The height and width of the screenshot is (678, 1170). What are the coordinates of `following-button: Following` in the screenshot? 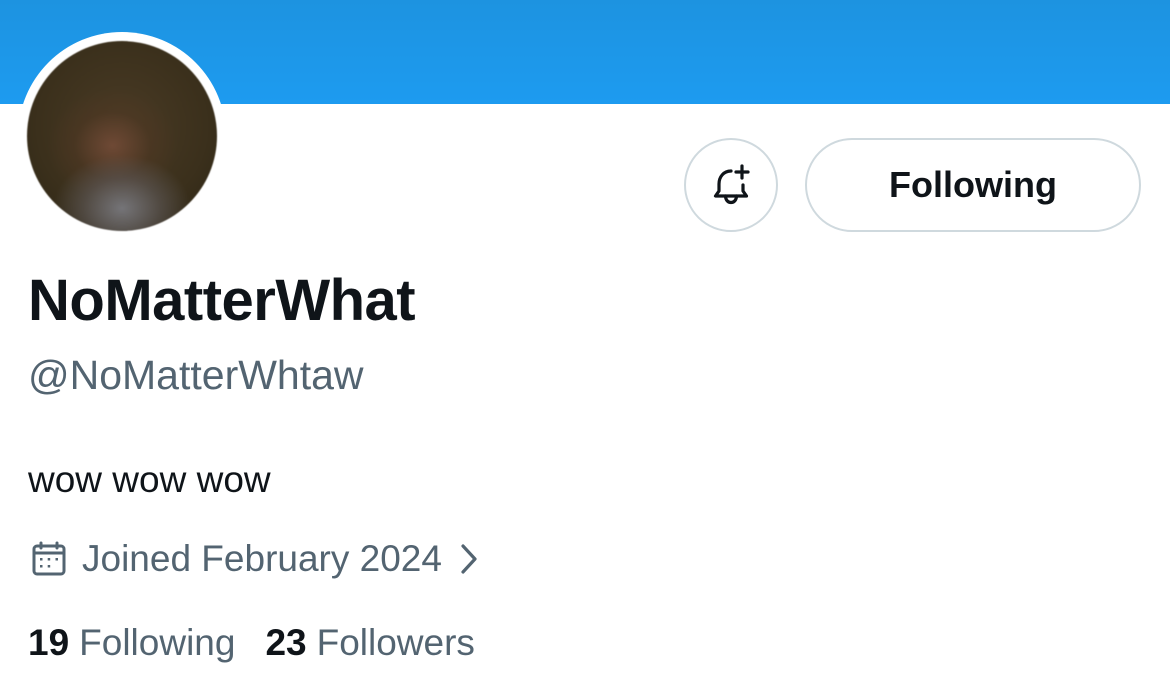 It's located at (973, 185).